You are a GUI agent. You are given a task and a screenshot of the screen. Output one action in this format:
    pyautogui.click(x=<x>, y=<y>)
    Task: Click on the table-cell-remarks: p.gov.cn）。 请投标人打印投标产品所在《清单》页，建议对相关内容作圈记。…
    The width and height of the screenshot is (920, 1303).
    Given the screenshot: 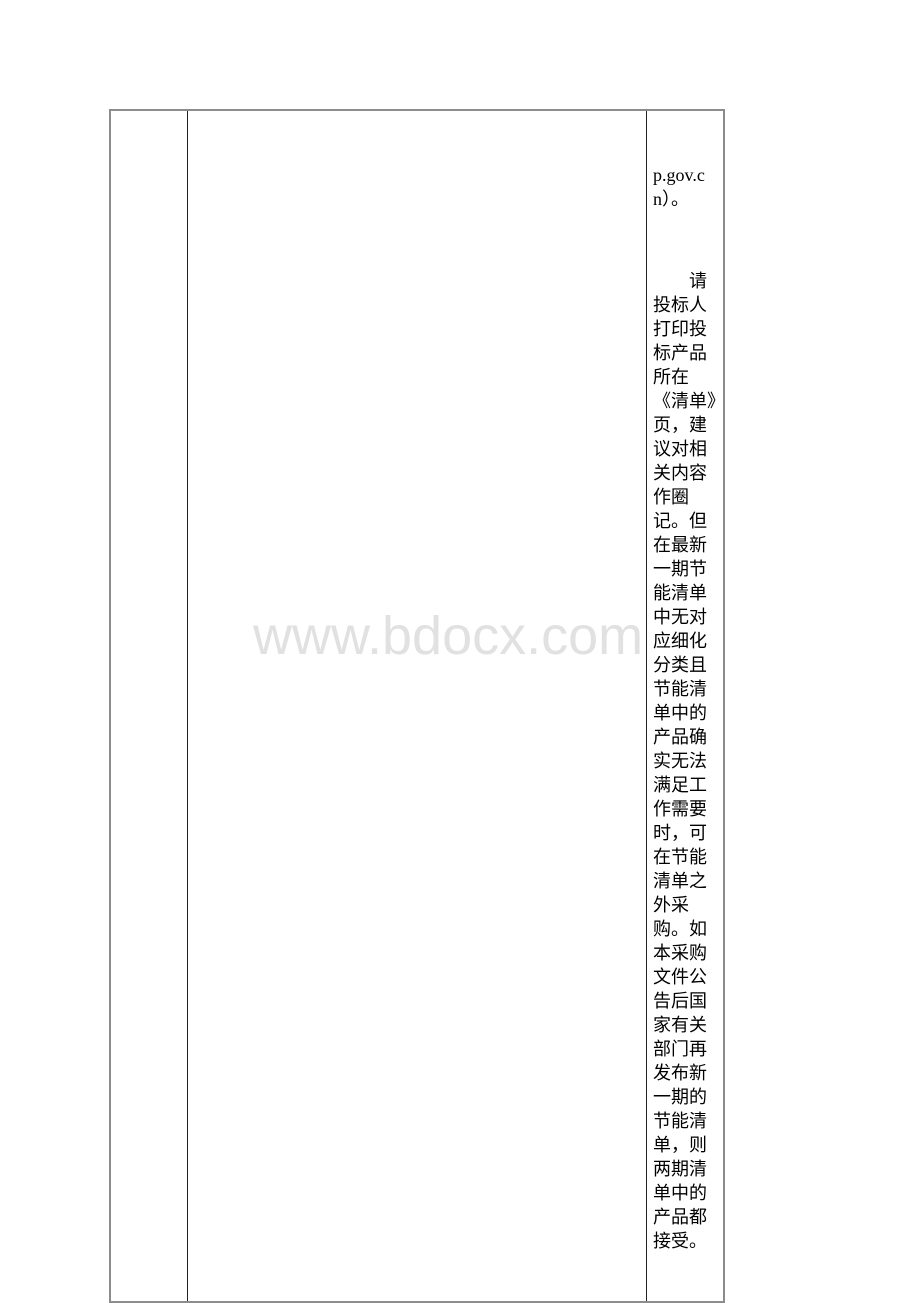 What is the action you would take?
    pyautogui.click(x=685, y=706)
    